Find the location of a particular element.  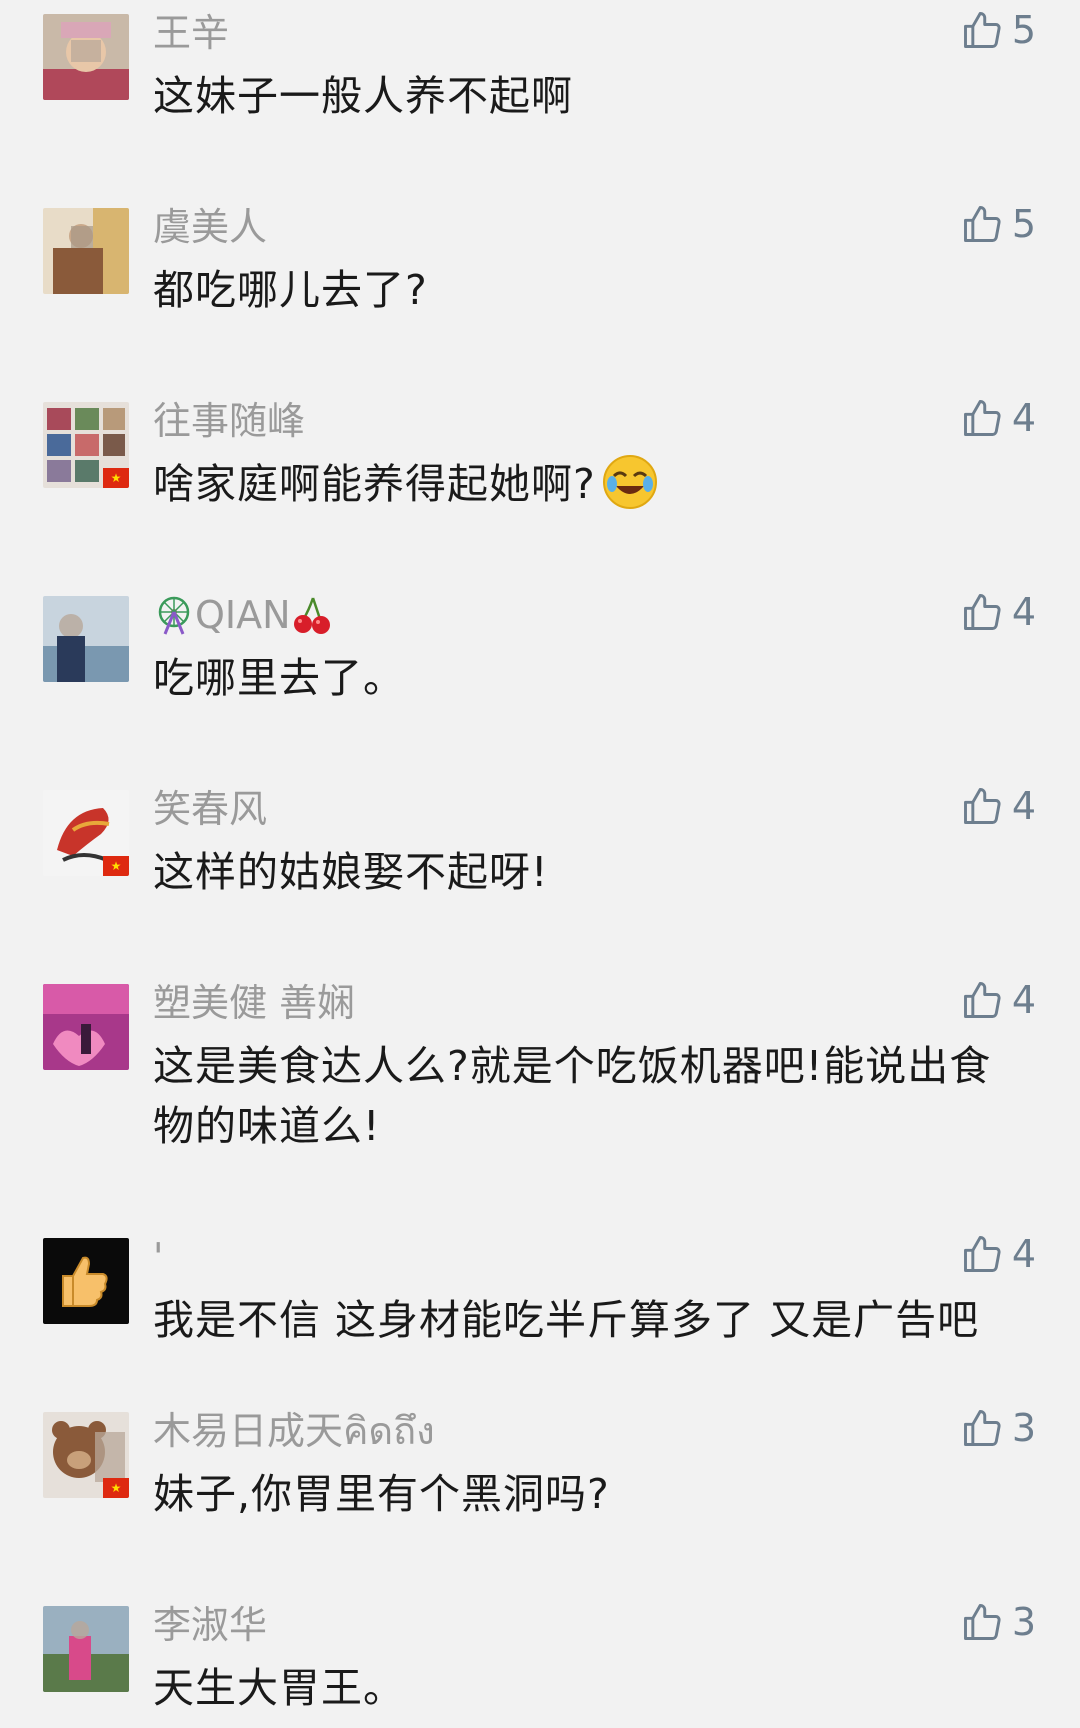

comment-text: 这是美食达人么?就是个吃饭机器吧!能说出食物的味道么! is located at coordinates (572, 1096).